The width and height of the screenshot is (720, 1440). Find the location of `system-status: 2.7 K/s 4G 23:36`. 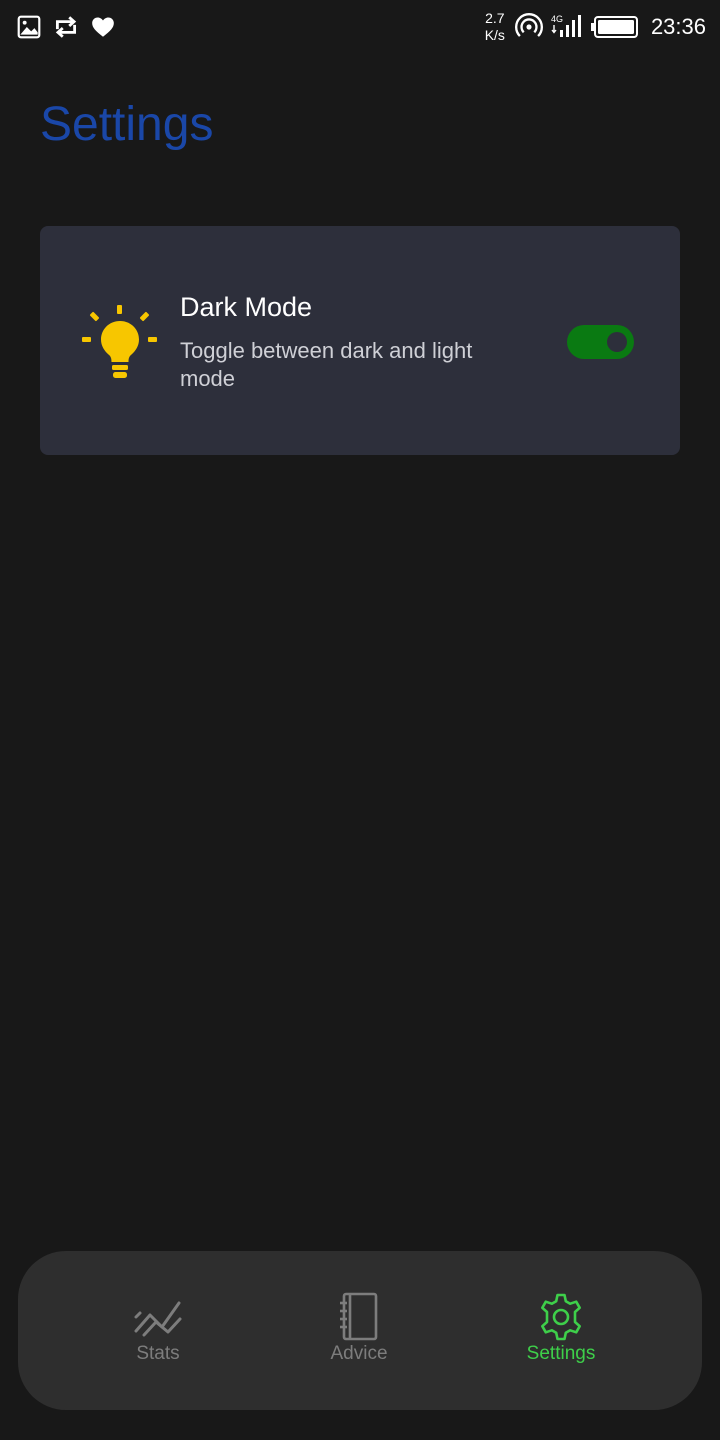

system-status: 2.7 K/s 4G 23:36 is located at coordinates (595, 27).